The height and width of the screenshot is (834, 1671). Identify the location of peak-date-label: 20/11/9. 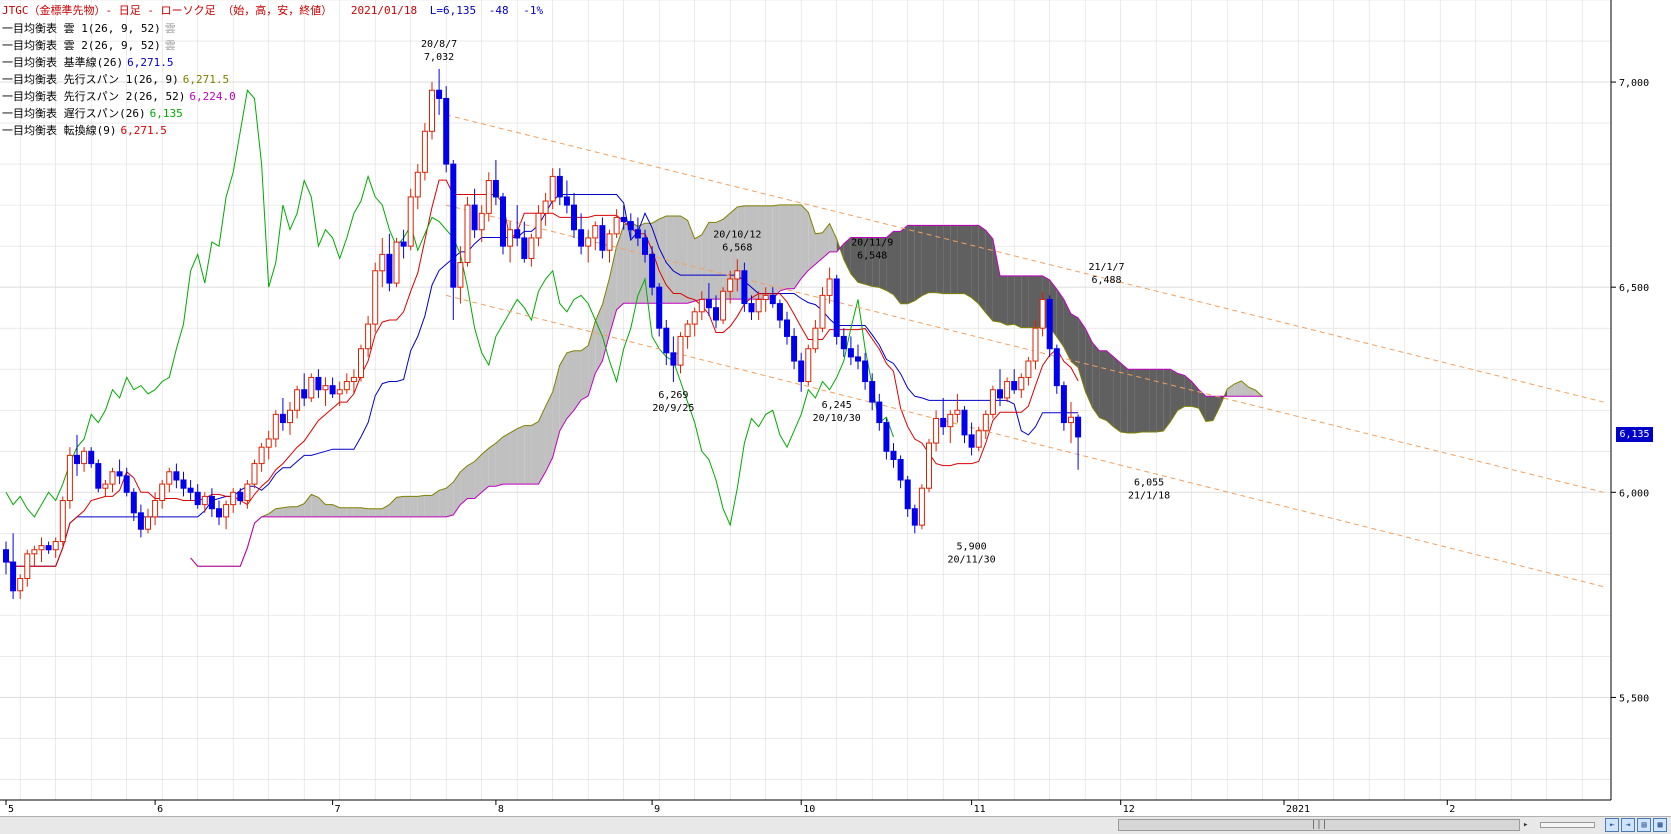
(872, 242).